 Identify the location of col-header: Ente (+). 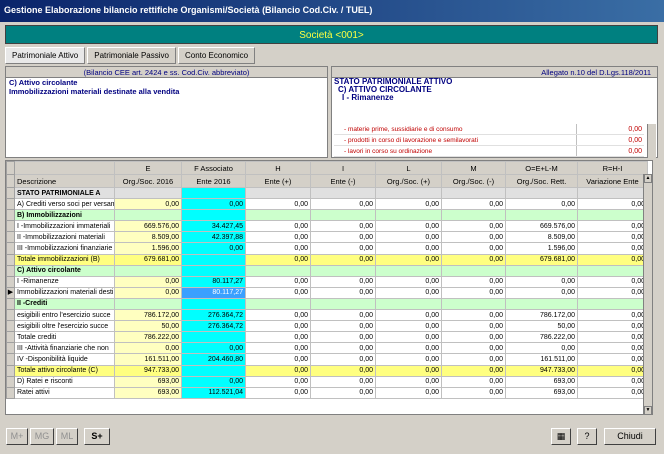
(278, 181).